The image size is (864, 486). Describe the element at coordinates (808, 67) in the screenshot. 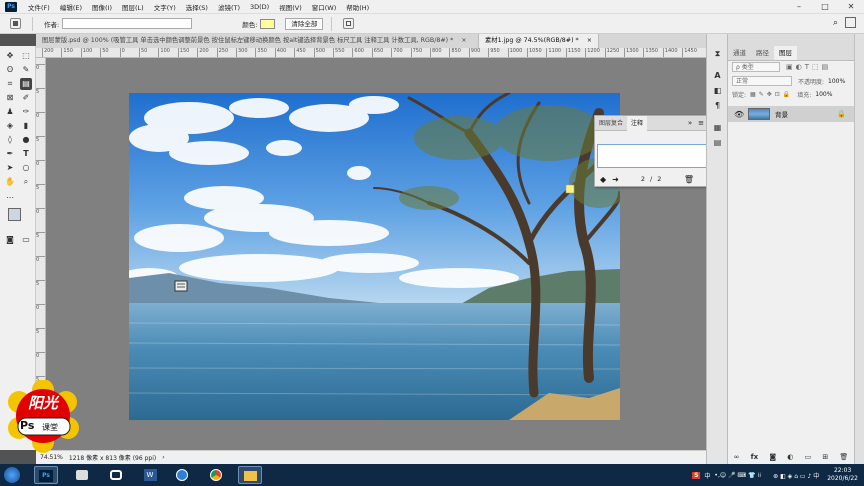

I see `filter-icons: ▣◐T⬚▤` at that location.